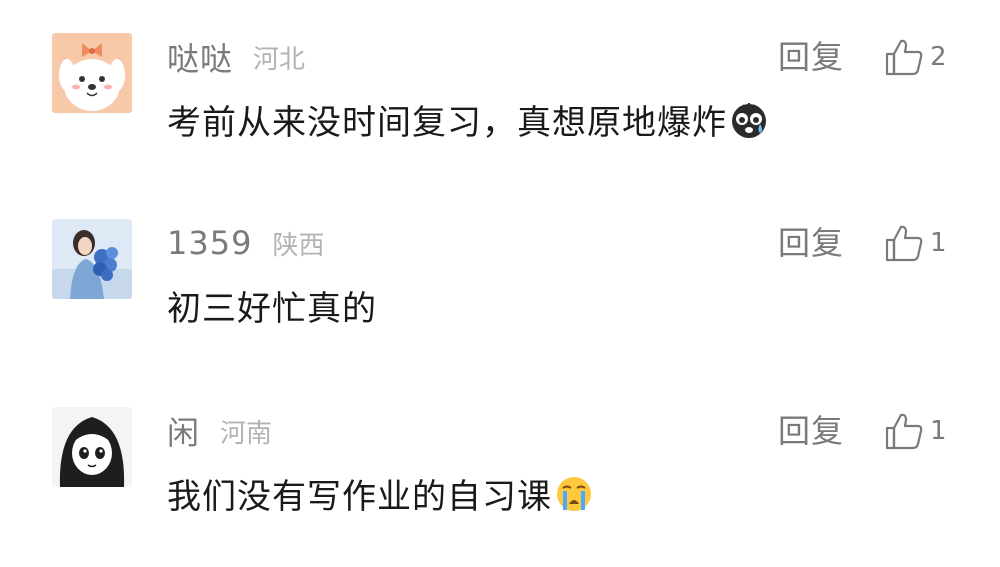  Describe the element at coordinates (246, 433) in the screenshot. I see `user-location: 河南` at that location.